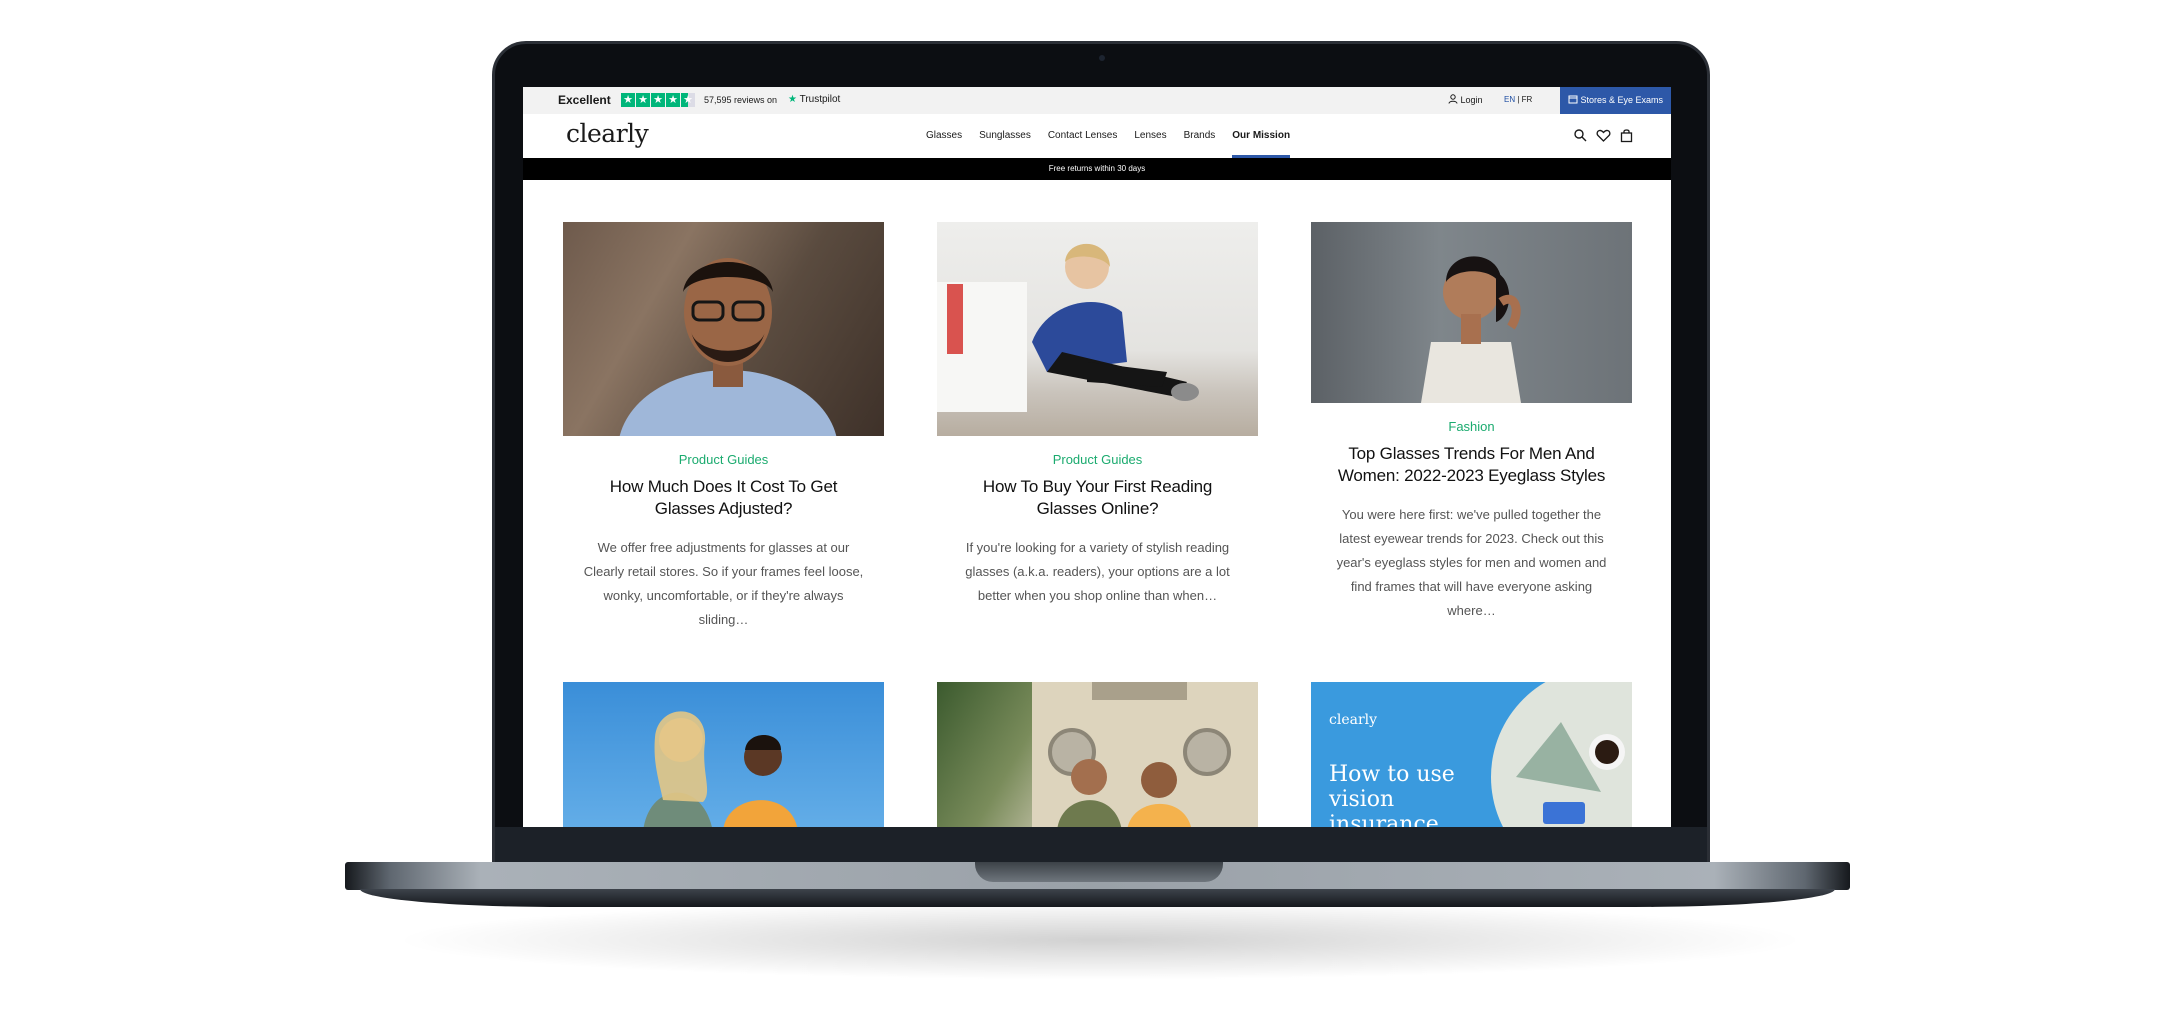 The height and width of the screenshot is (1015, 2172). What do you see at coordinates (607, 133) in the screenshot?
I see `clearly-logo: clearly` at bounding box center [607, 133].